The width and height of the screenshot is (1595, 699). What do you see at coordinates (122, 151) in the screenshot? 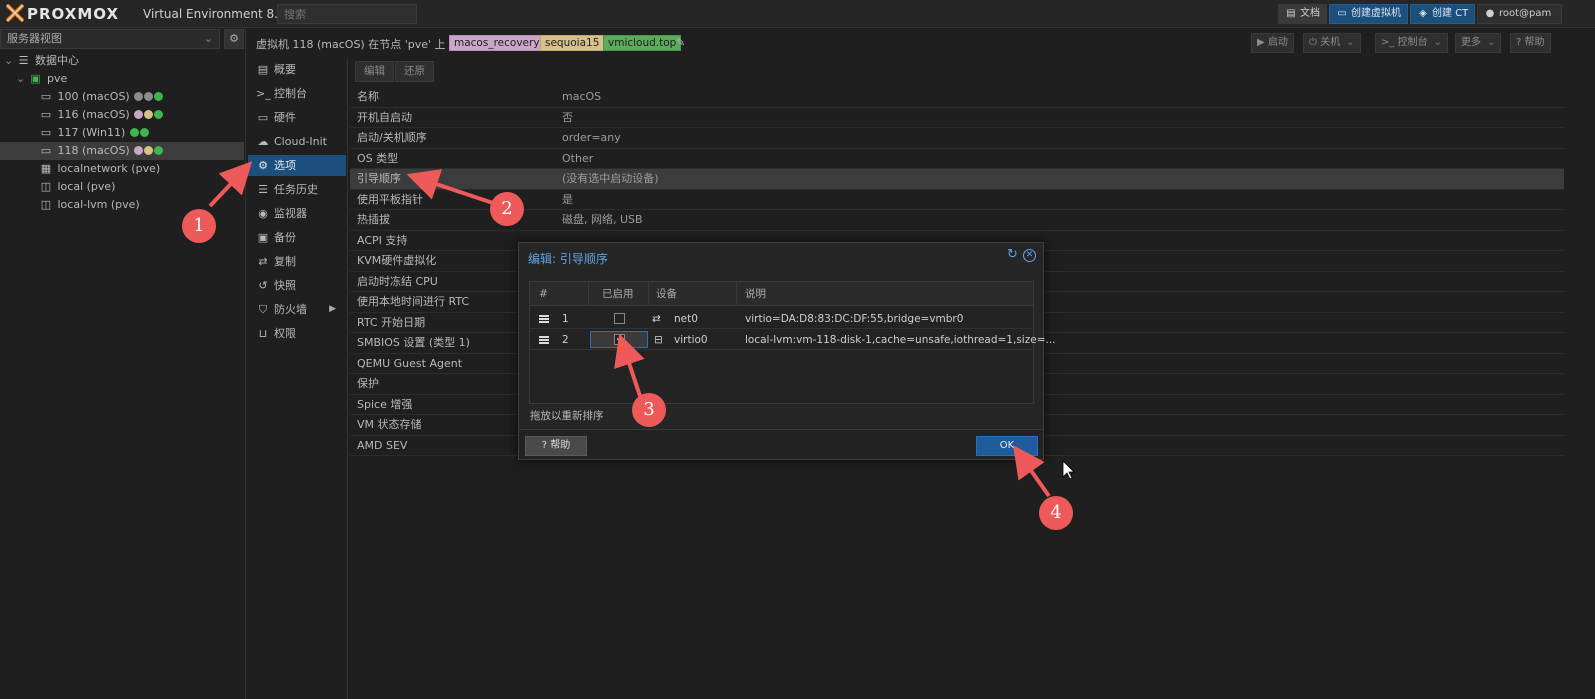
I see `tree-item-vm-118: ▭ 118 (macOS)` at bounding box center [122, 151].